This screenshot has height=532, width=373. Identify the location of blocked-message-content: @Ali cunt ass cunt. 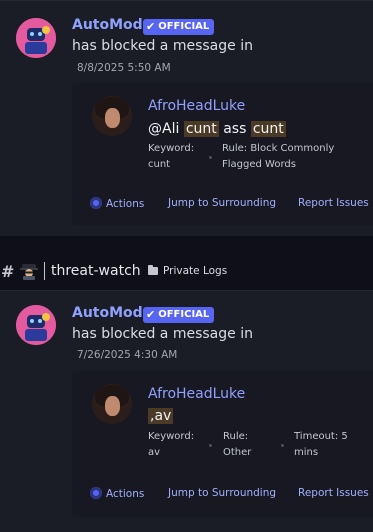
(217, 129).